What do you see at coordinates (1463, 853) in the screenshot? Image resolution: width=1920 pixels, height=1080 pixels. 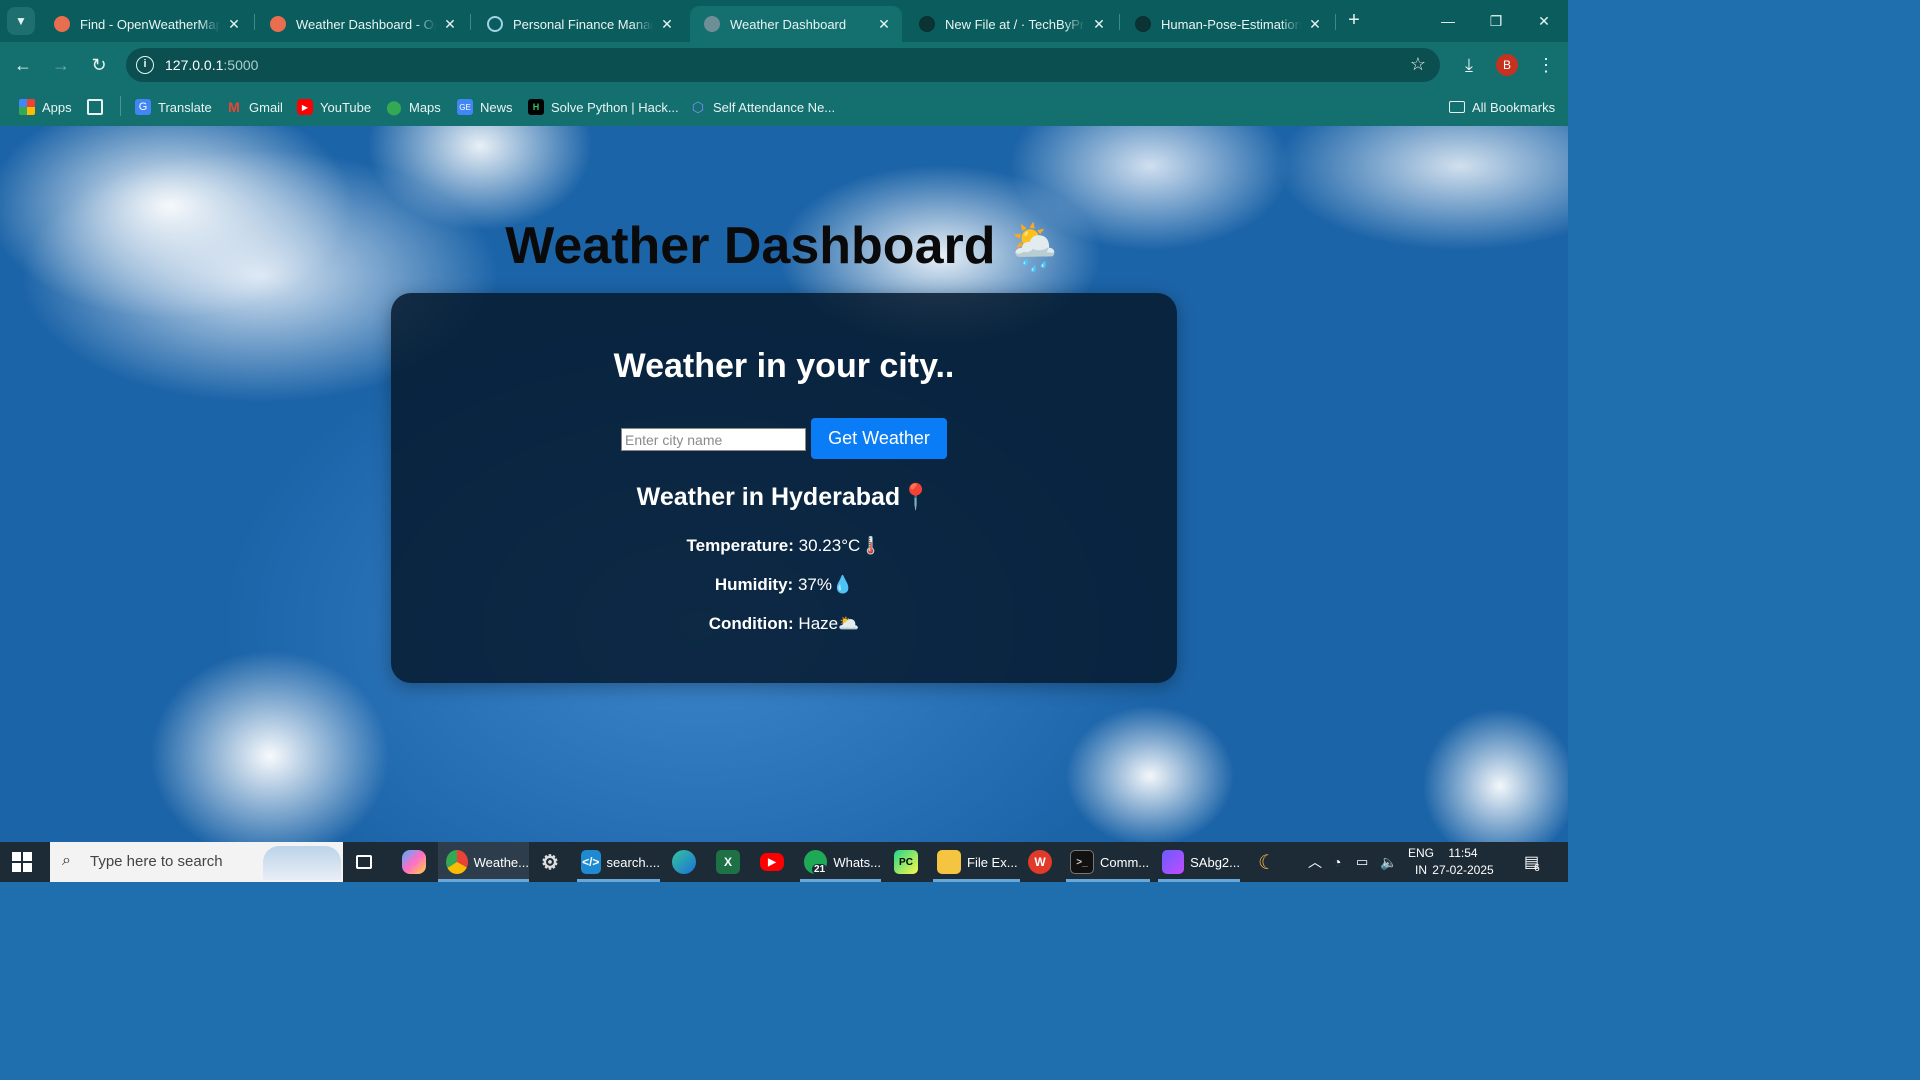 I see `clock-time: 11:54` at bounding box center [1463, 853].